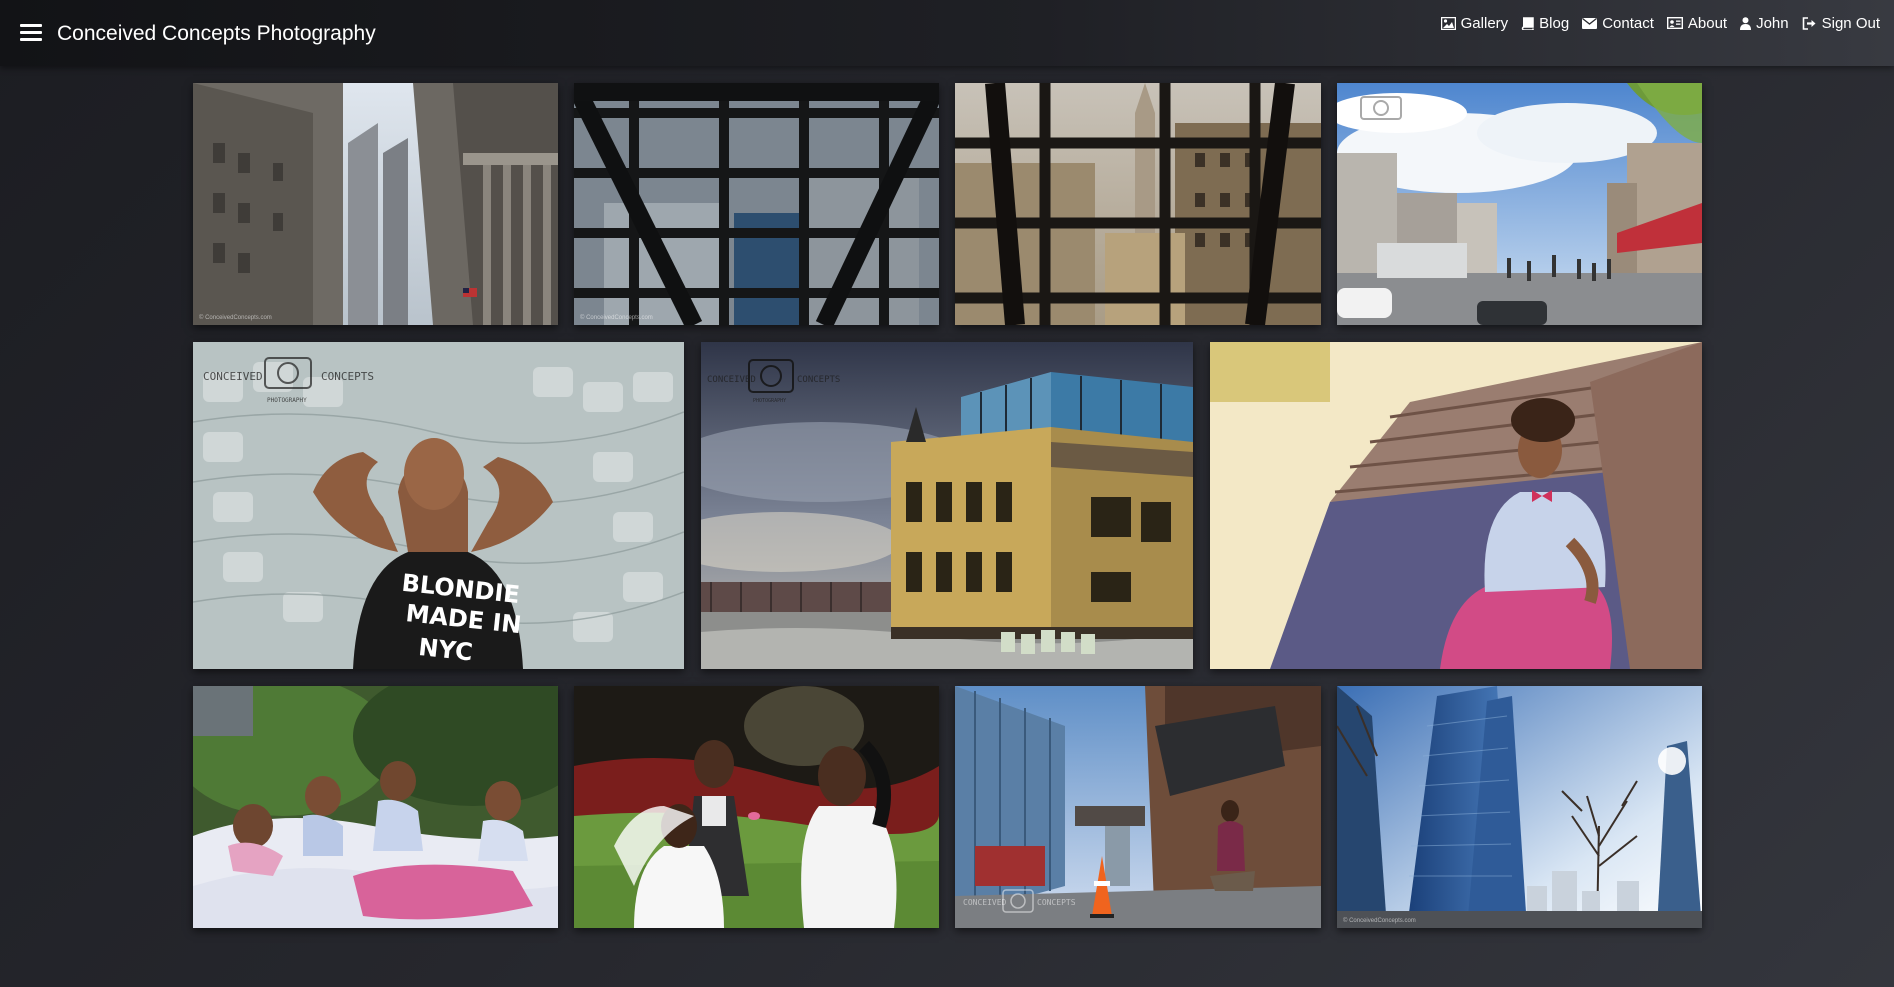 The height and width of the screenshot is (987, 1894). What do you see at coordinates (1448, 23) in the screenshot?
I see `image-icon` at bounding box center [1448, 23].